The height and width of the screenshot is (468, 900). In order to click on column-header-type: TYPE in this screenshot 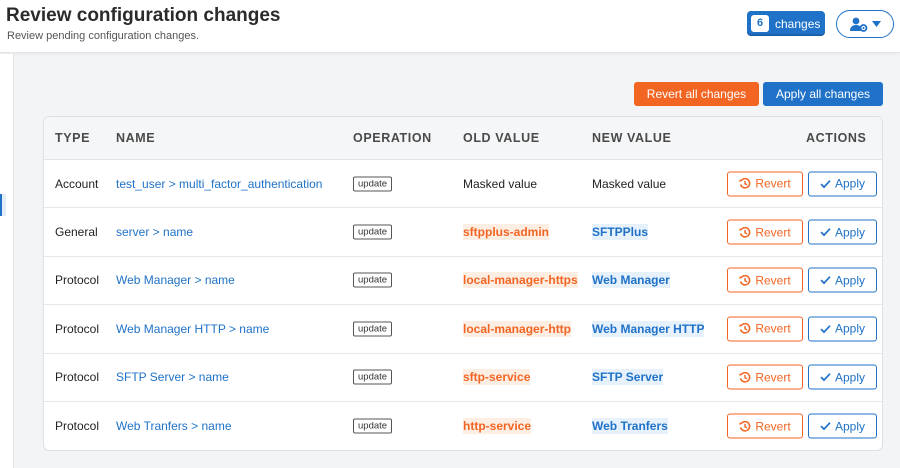, I will do `click(73, 138)`.